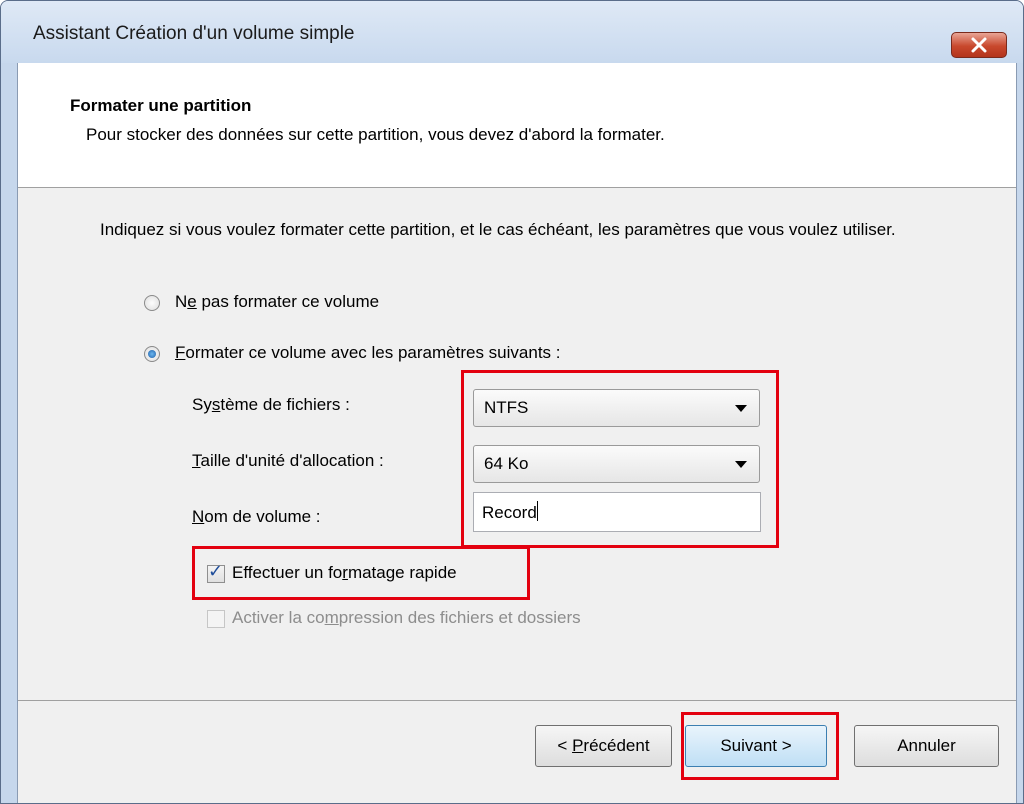 This screenshot has height=804, width=1024. What do you see at coordinates (152, 354) in the screenshot?
I see `format-radio` at bounding box center [152, 354].